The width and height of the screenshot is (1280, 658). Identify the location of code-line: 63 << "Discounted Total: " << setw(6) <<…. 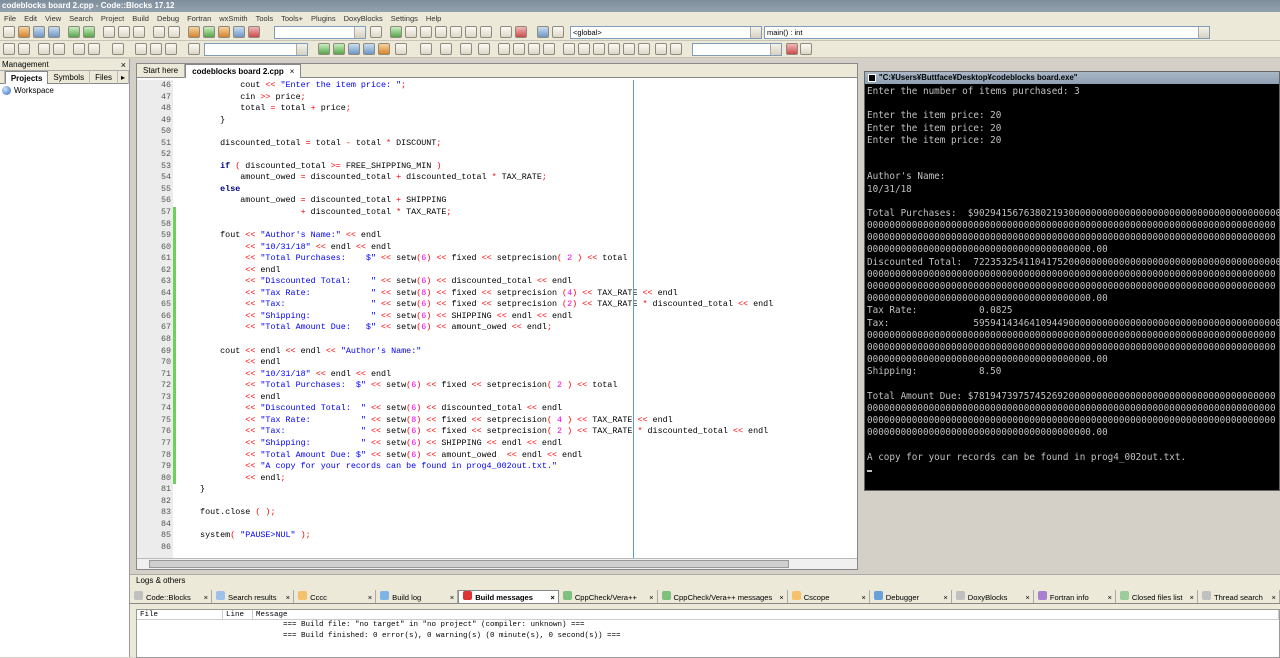
(497, 282).